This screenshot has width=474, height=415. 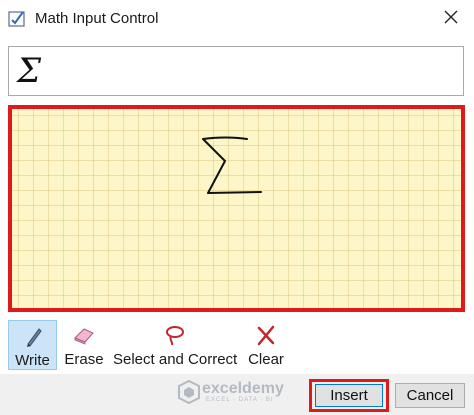 I want to click on insert-button: Insert, so click(x=349, y=395).